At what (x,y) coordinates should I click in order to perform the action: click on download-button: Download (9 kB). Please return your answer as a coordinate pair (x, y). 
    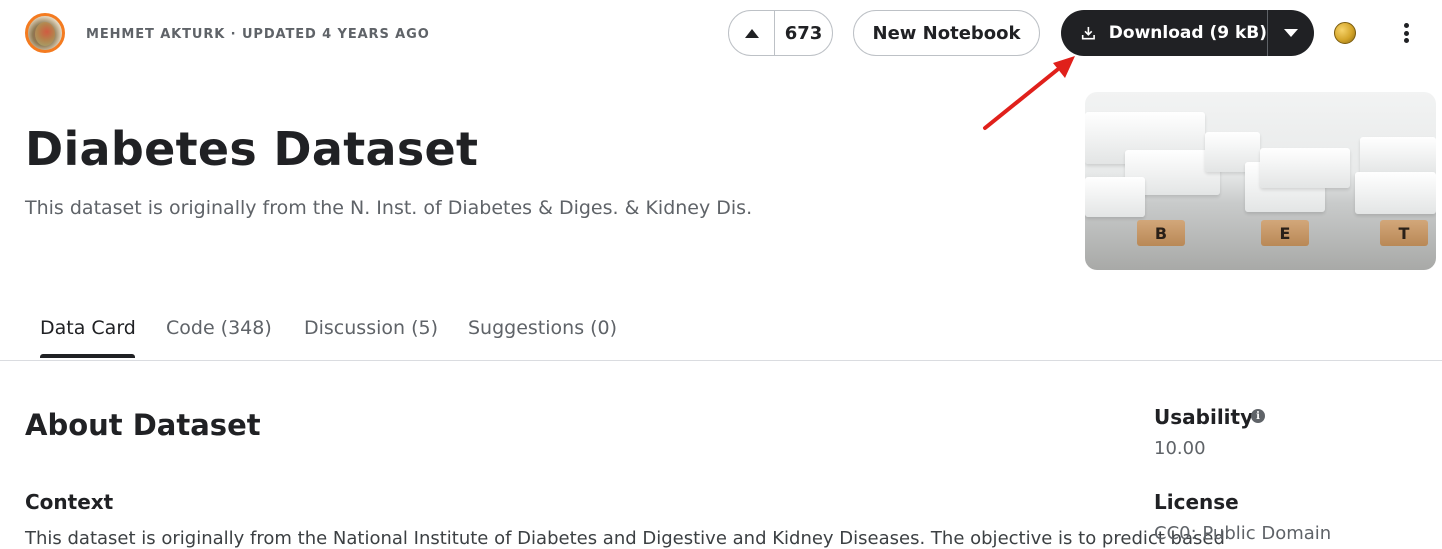
    Looking at the image, I should click on (1164, 33).